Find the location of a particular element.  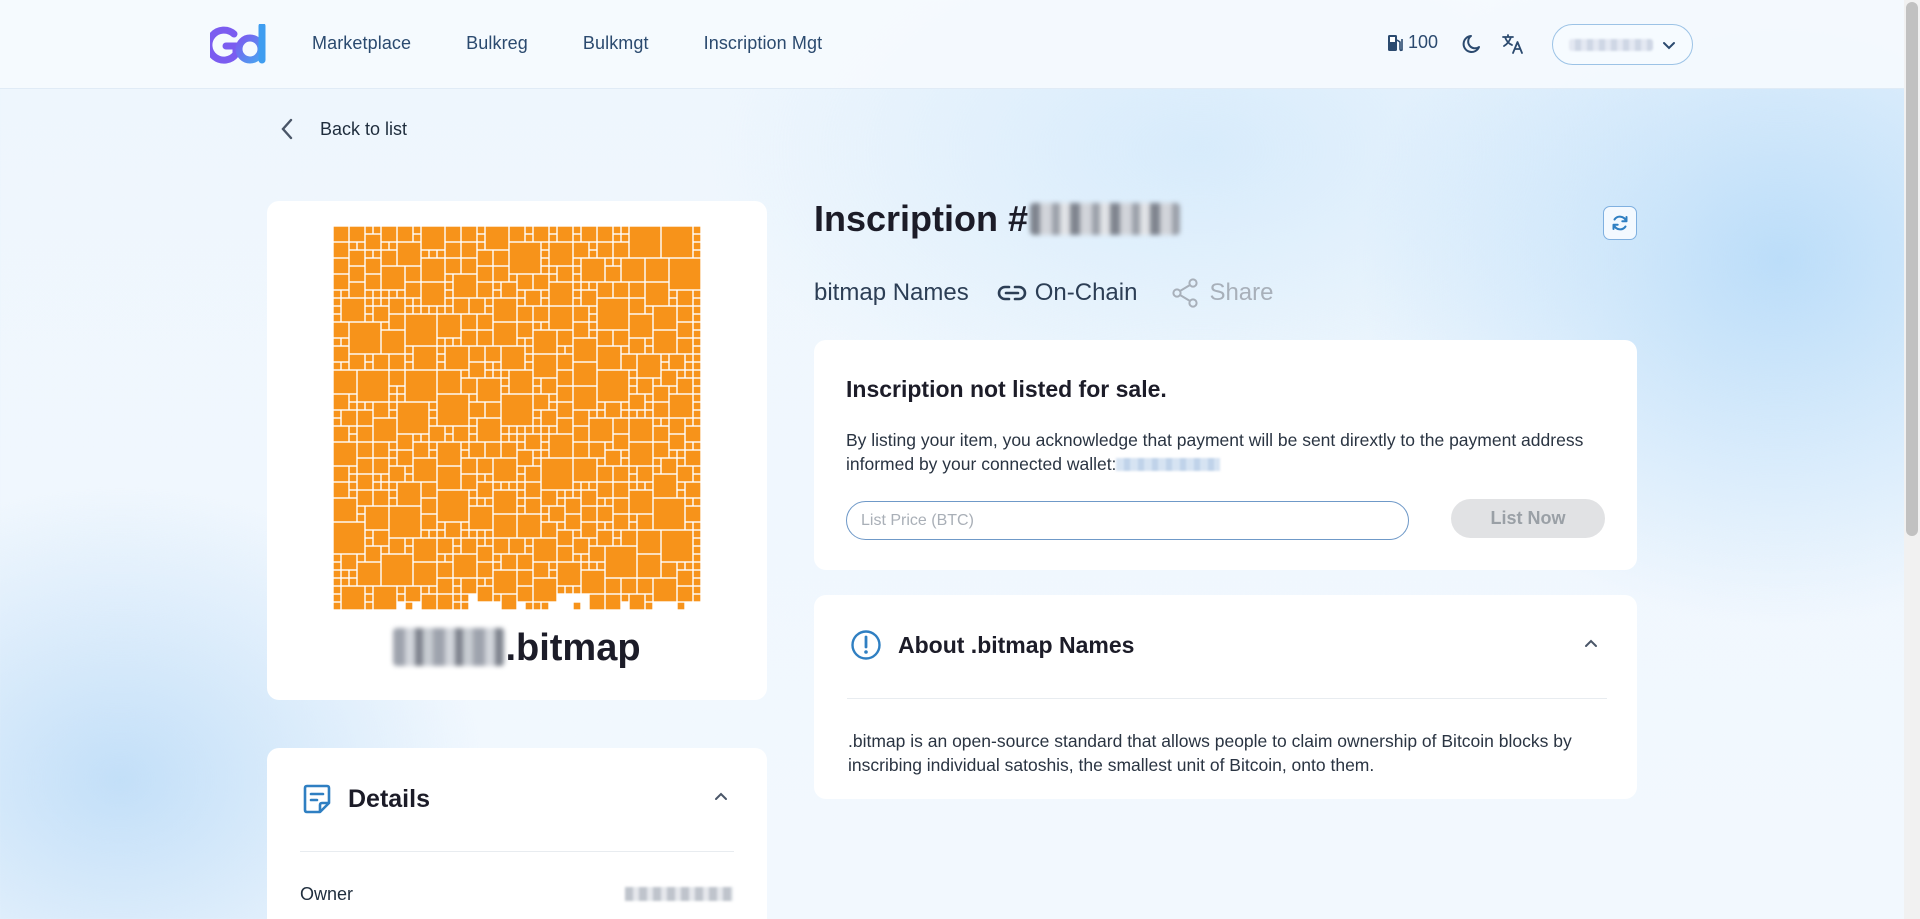

nav-bulkmgt: Bulkmgt is located at coordinates (616, 43).